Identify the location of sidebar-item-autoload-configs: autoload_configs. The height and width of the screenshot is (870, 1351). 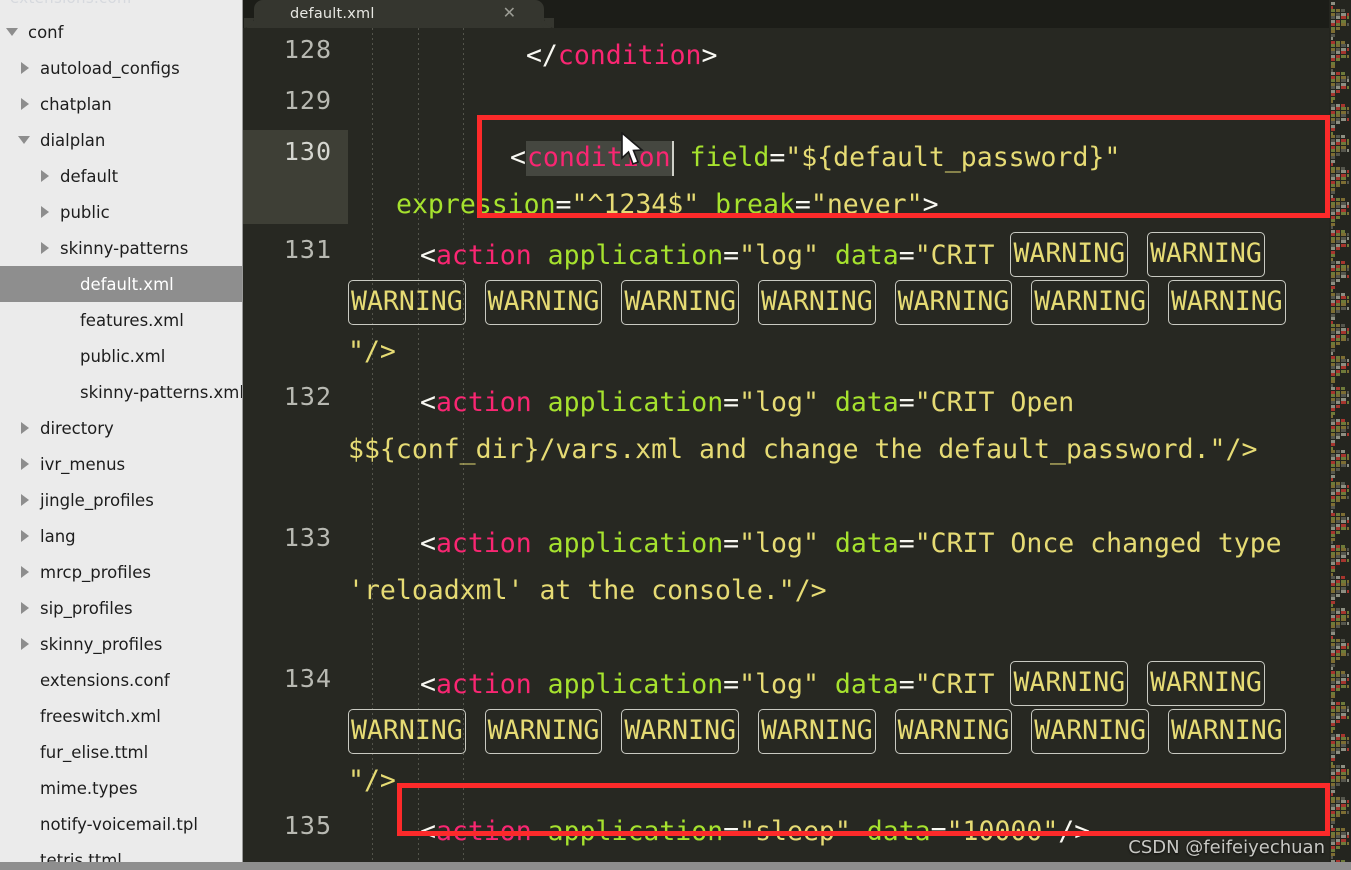
(121, 68).